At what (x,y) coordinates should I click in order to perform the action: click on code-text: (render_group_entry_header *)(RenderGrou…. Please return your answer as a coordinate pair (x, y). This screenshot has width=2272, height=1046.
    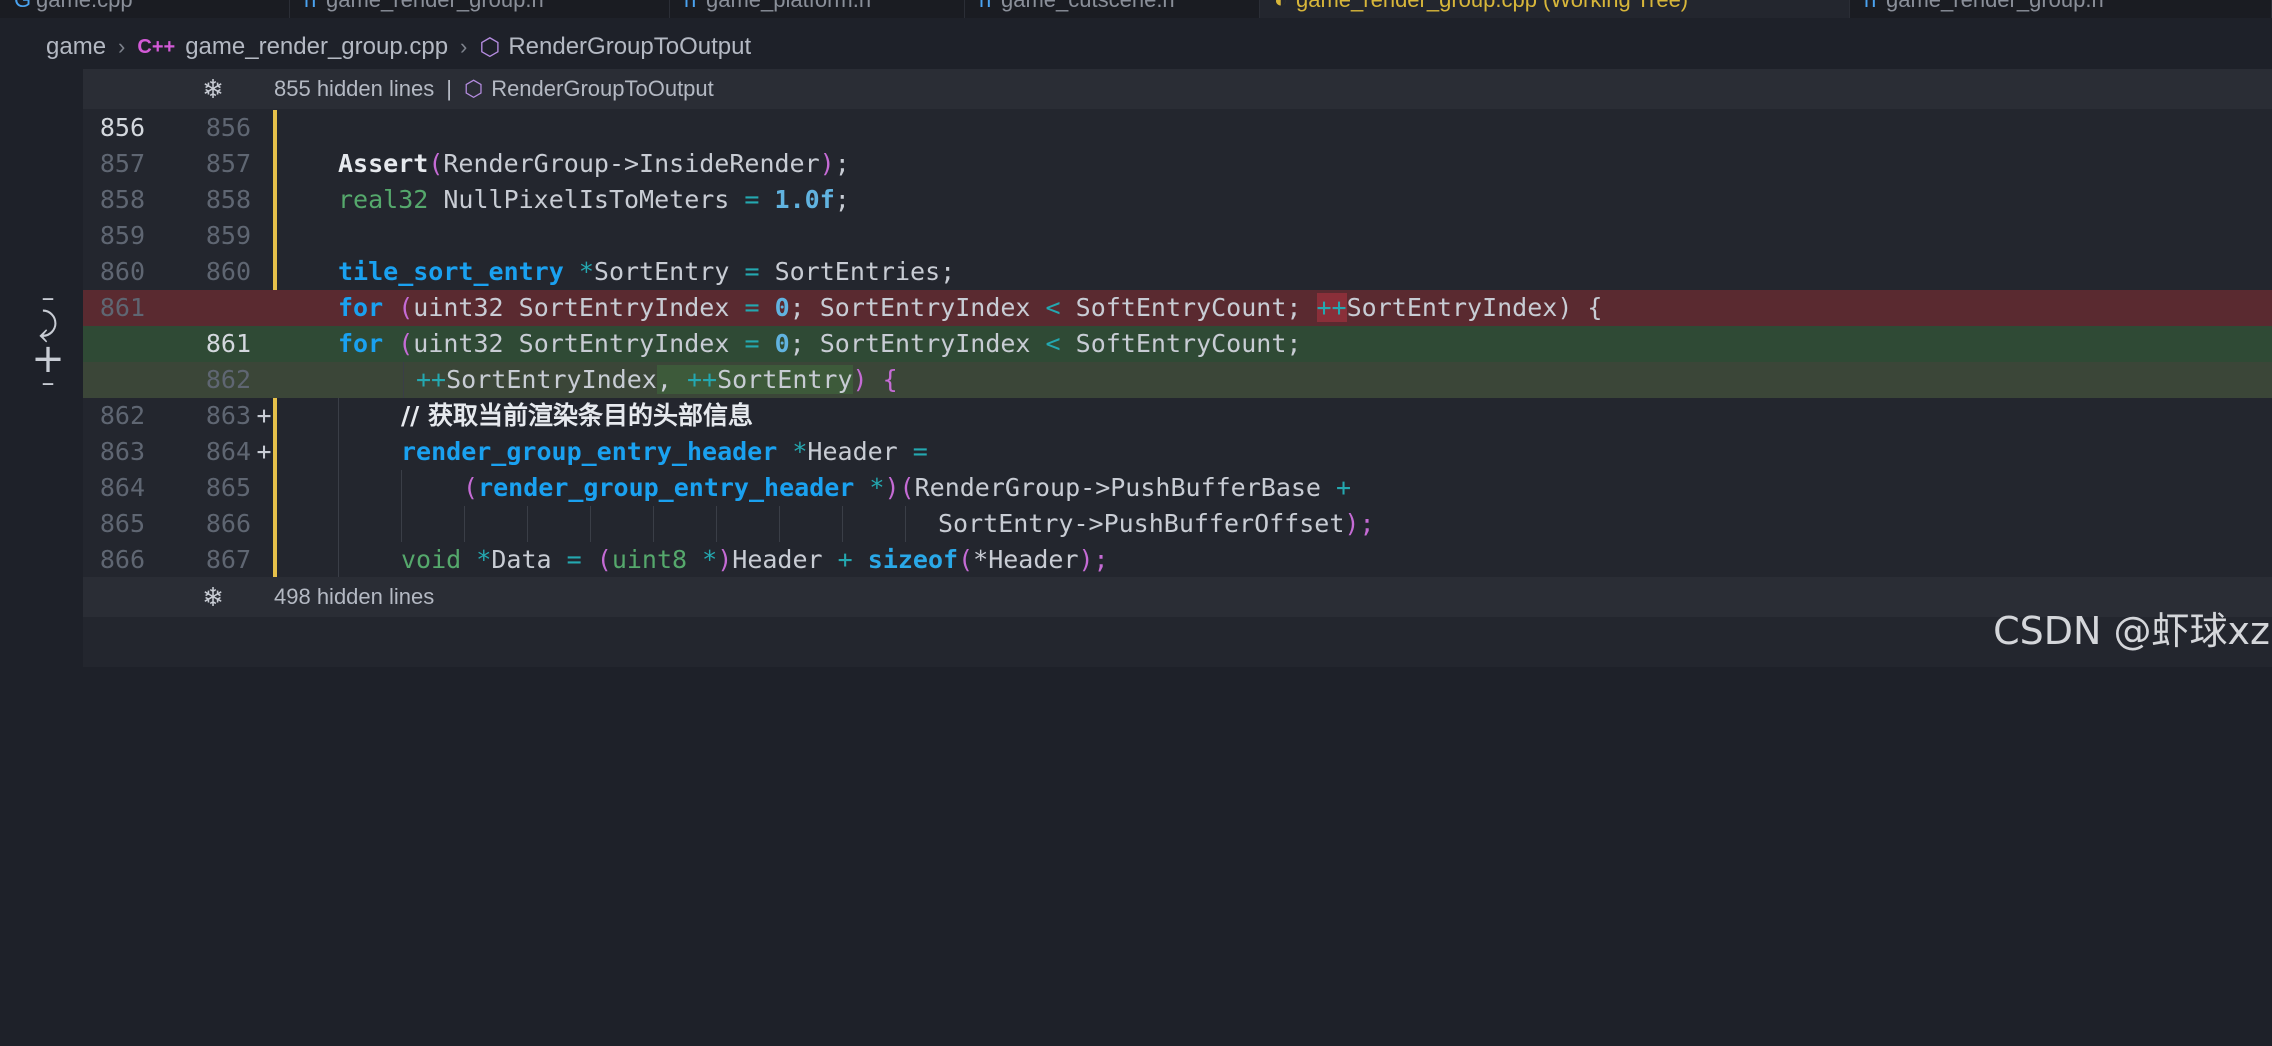
    Looking at the image, I should click on (907, 487).